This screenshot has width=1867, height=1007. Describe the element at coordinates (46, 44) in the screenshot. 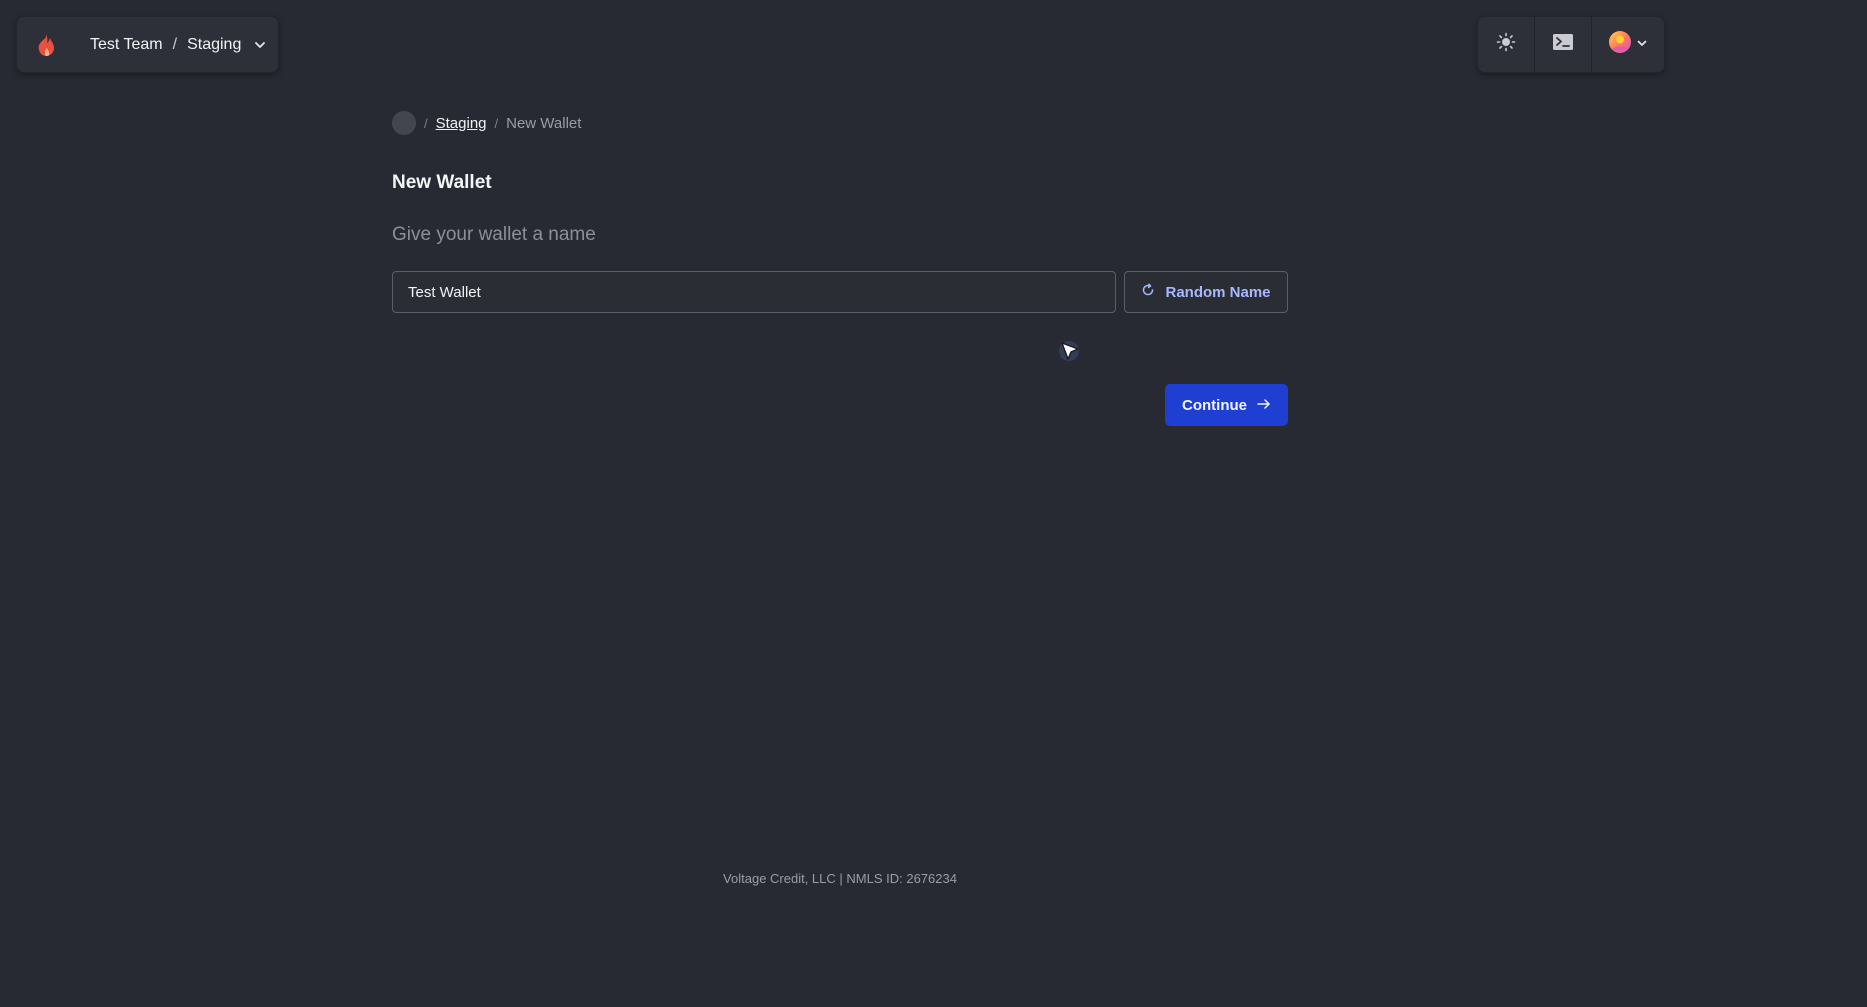

I see `flame-logo-icon` at that location.